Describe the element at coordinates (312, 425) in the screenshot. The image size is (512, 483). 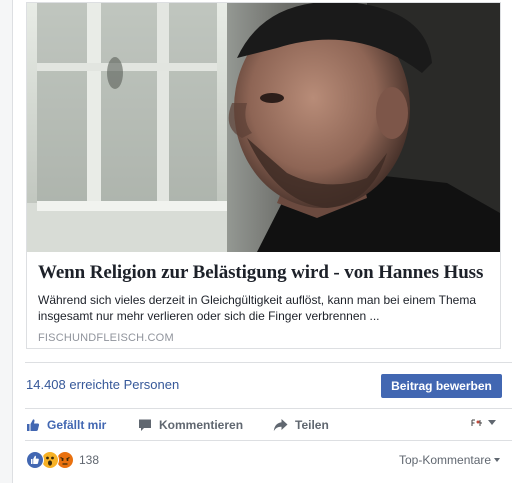
I see `share-label: Teilen` at that location.